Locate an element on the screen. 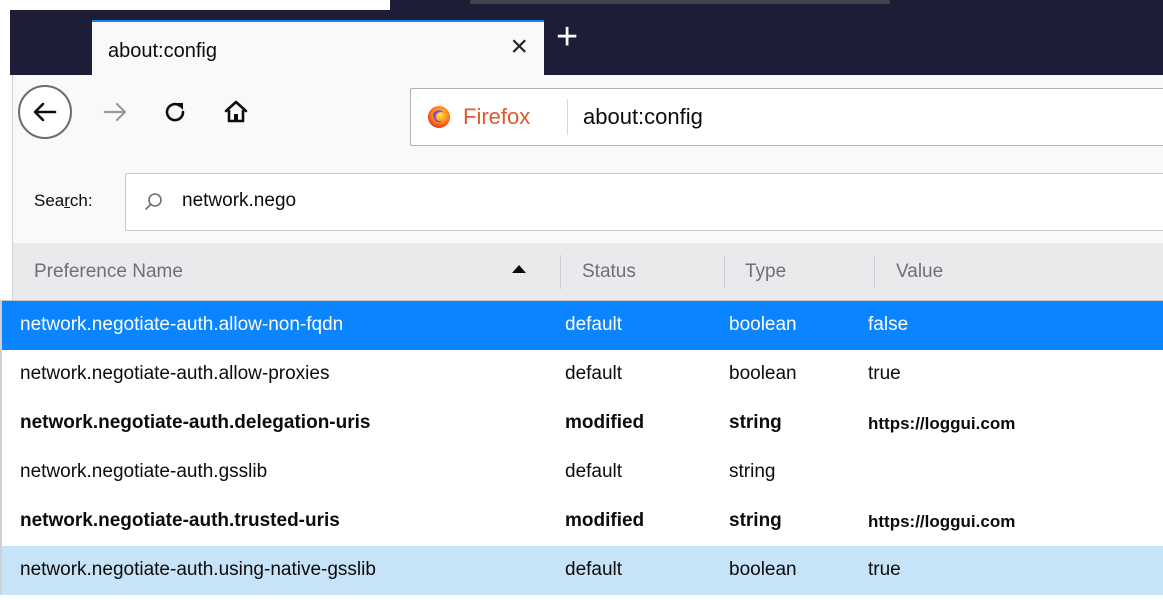 This screenshot has height=605, width=1163. search-value: network.nego is located at coordinates (239, 200).